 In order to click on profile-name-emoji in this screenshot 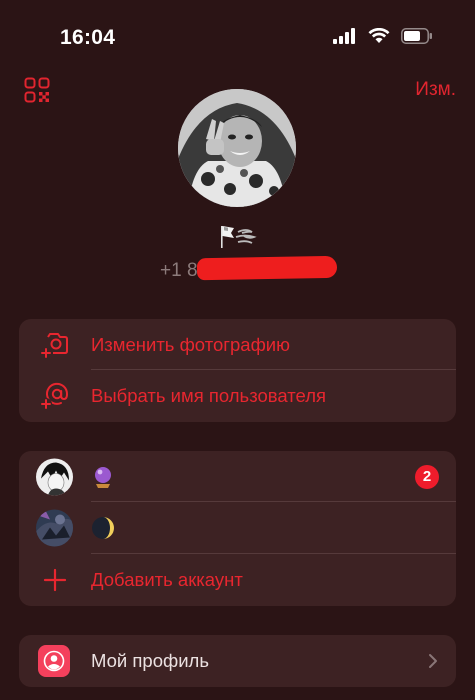, I will do `click(238, 236)`.